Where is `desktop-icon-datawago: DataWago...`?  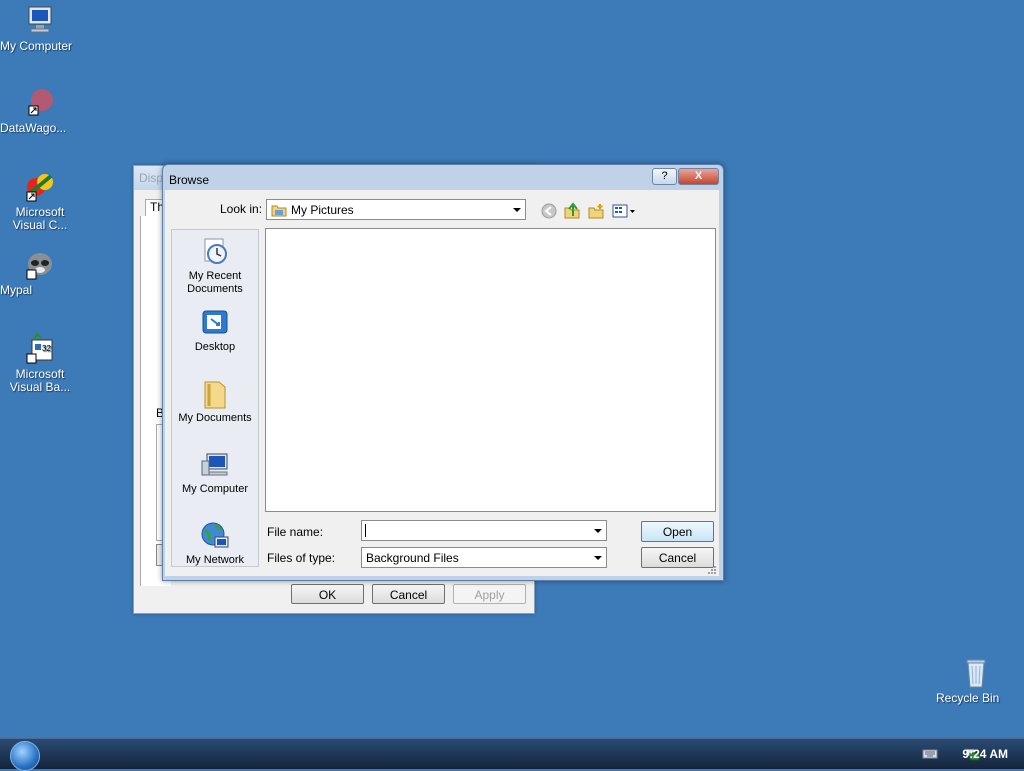
desktop-icon-datawago: DataWago... is located at coordinates (40, 110).